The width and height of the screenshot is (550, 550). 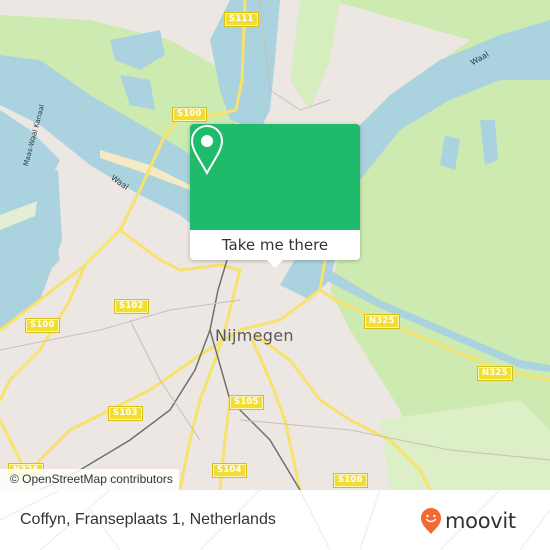 I want to click on brand-name: moovit, so click(x=480, y=521).